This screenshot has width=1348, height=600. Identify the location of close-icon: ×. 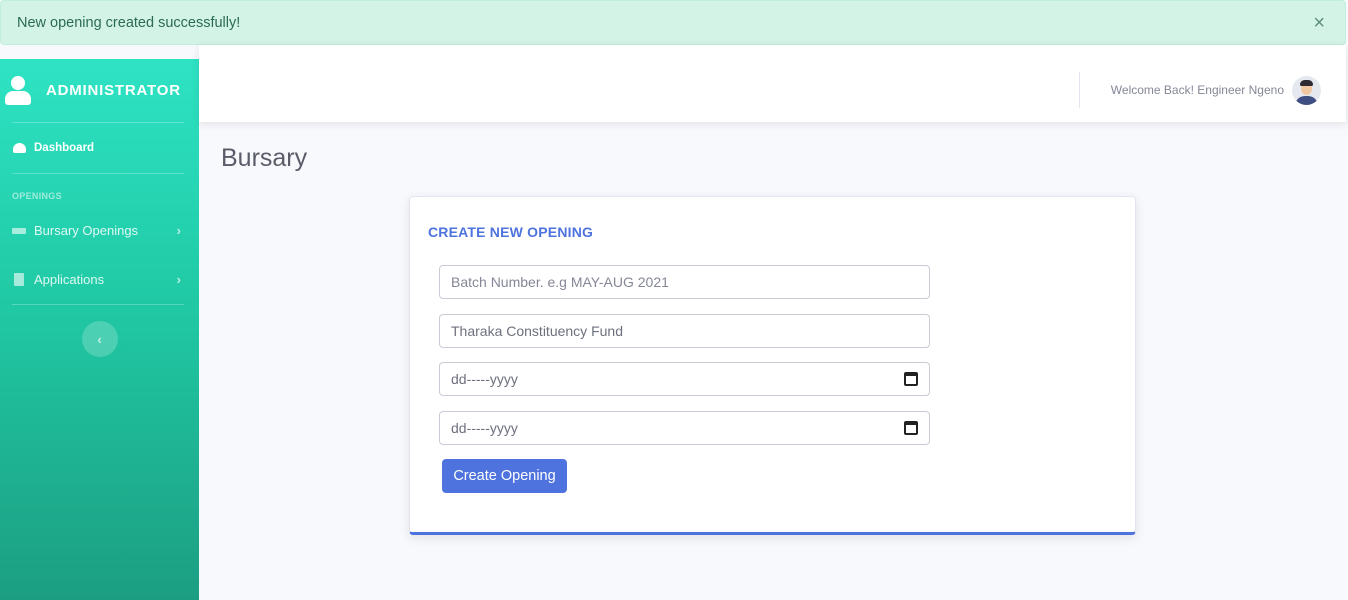
(1321, 23).